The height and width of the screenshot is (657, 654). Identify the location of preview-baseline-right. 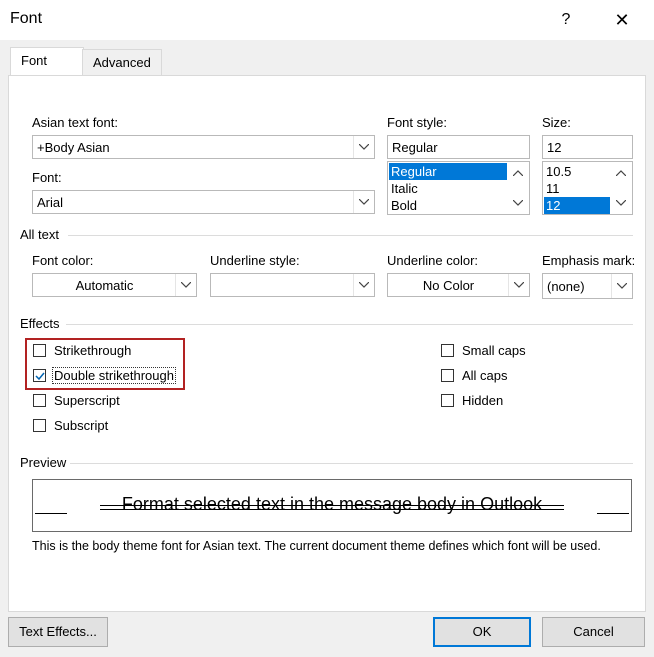
(613, 513).